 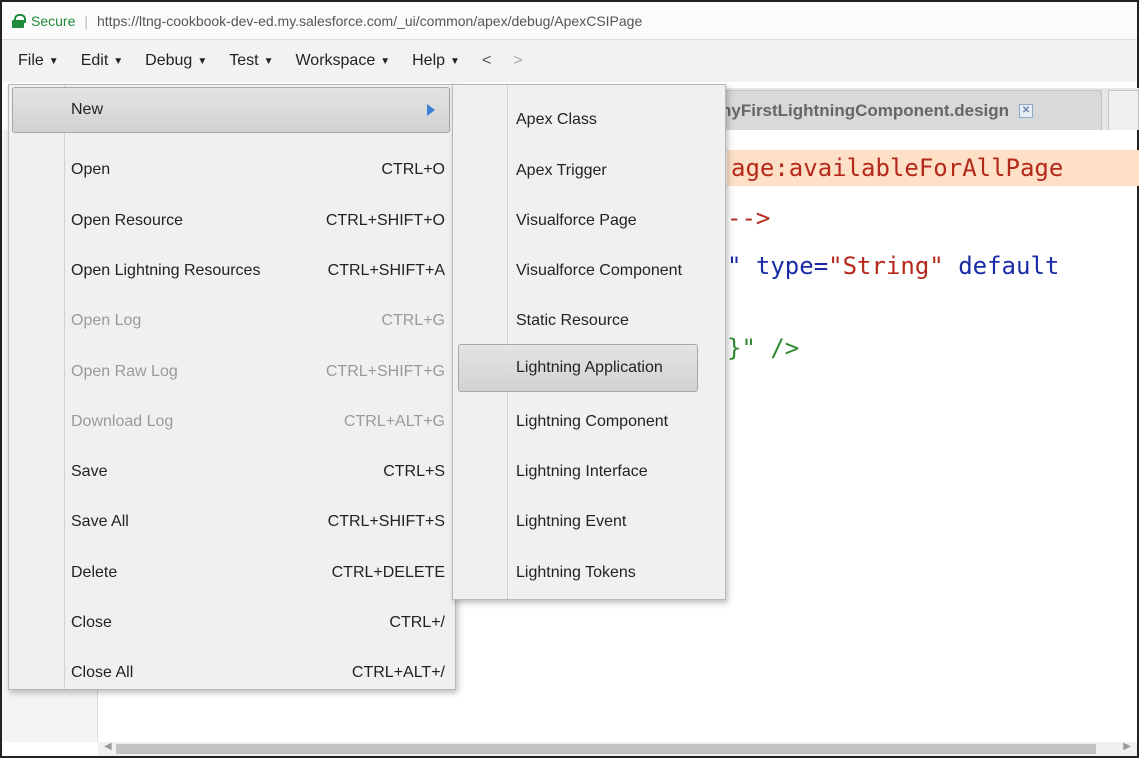 What do you see at coordinates (394, 421) in the screenshot?
I see `menu-item-shortcut: CTRL+ALT+G` at bounding box center [394, 421].